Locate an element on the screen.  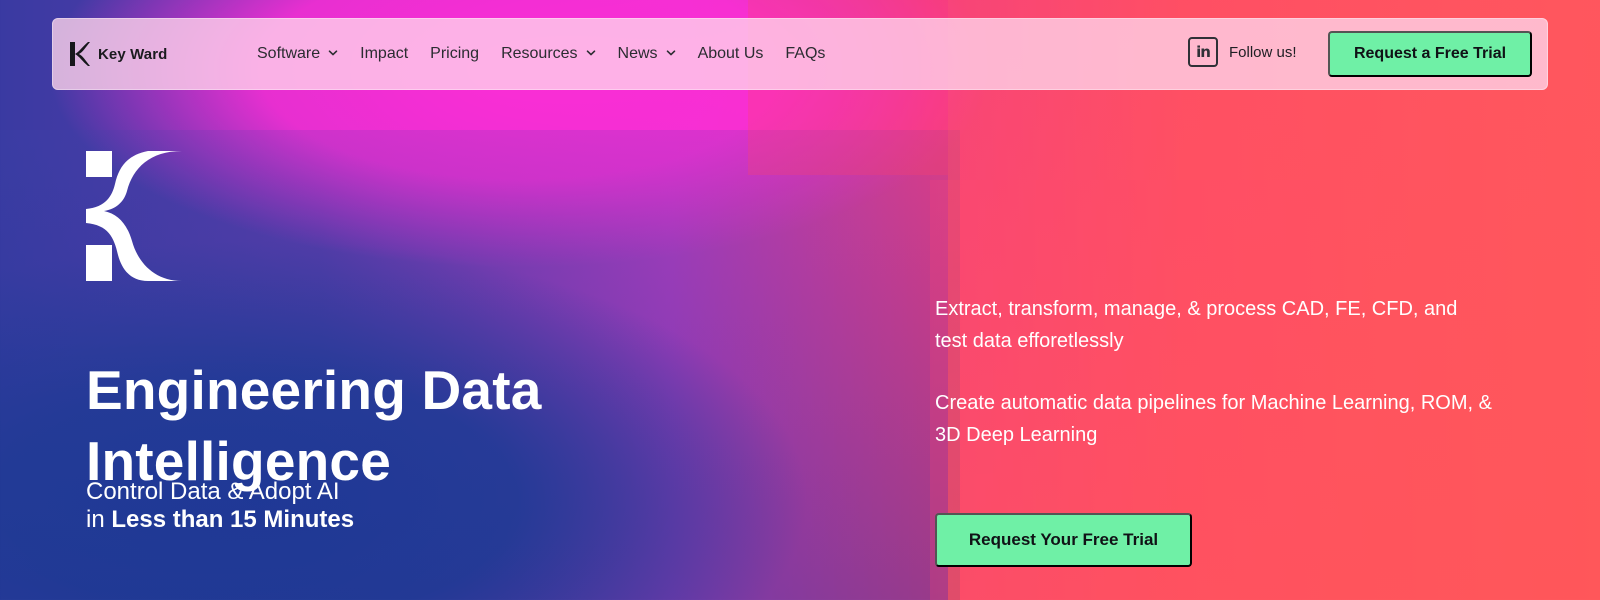
brand-name: Key Ward is located at coordinates (133, 54).